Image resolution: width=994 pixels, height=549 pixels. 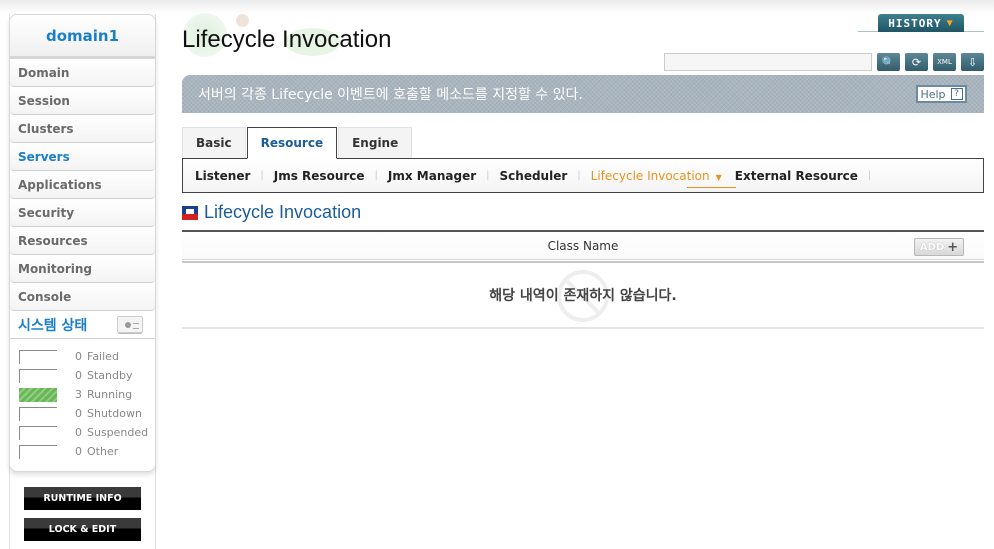 I want to click on refresh-button: ⟳, so click(x=916, y=62).